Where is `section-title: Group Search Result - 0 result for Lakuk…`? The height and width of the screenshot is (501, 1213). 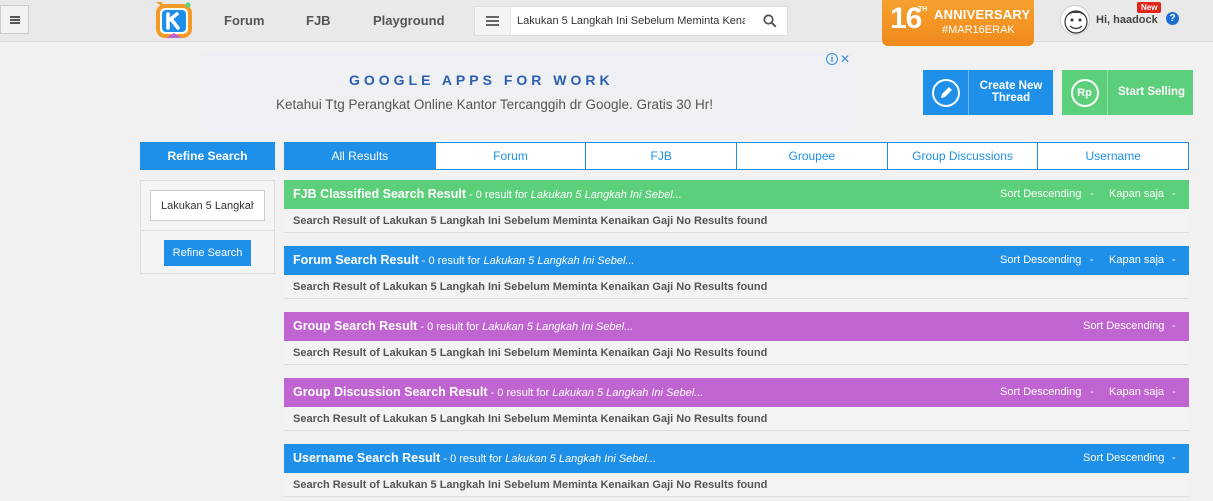 section-title: Group Search Result - 0 result for Lakuk… is located at coordinates (463, 326).